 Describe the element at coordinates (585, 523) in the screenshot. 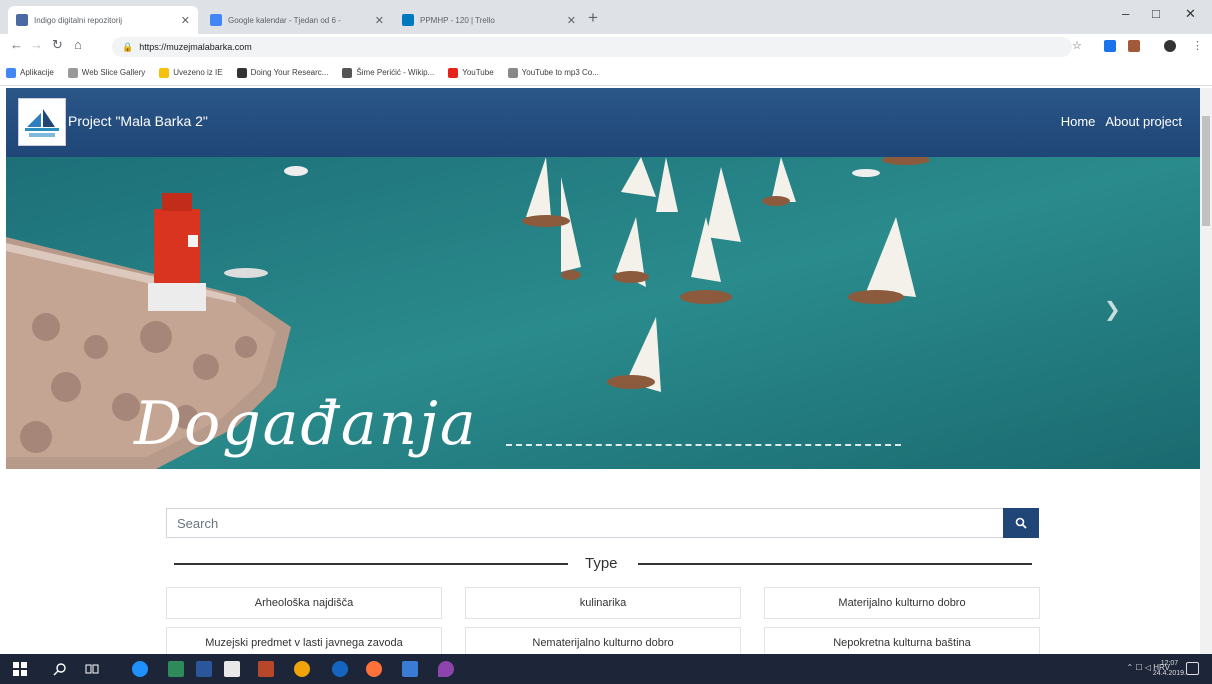

I see `search-input: Search` at that location.